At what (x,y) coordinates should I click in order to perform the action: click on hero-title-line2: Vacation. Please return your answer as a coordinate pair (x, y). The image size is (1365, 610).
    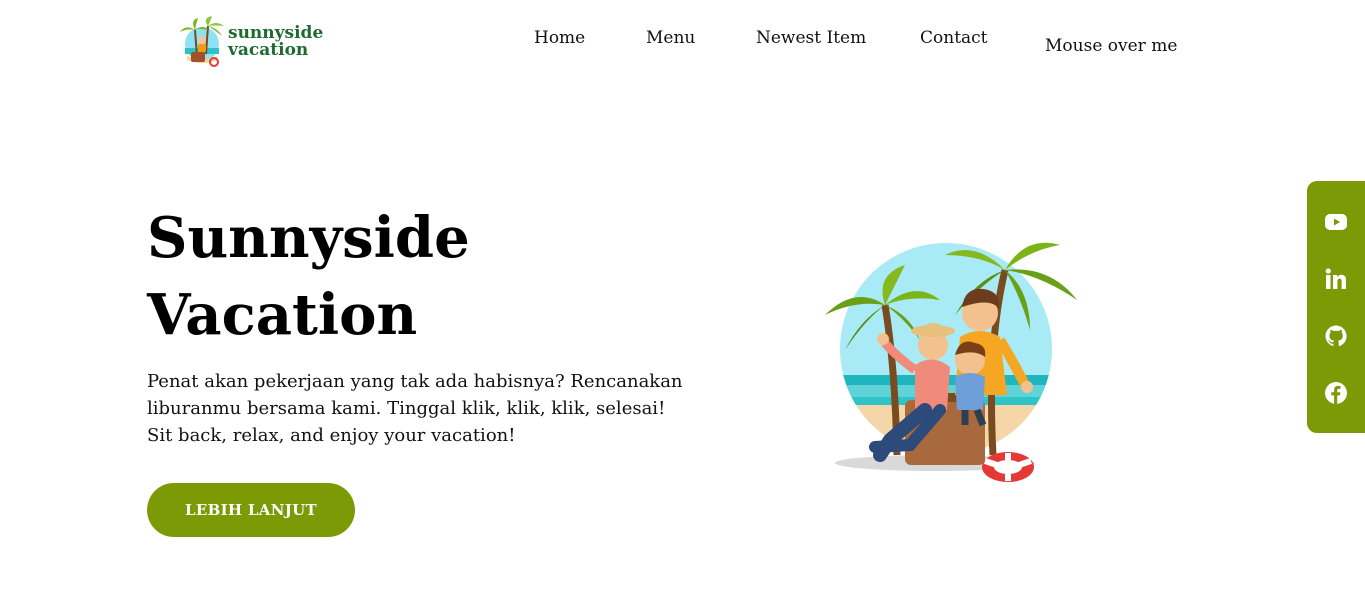
    Looking at the image, I should click on (282, 315).